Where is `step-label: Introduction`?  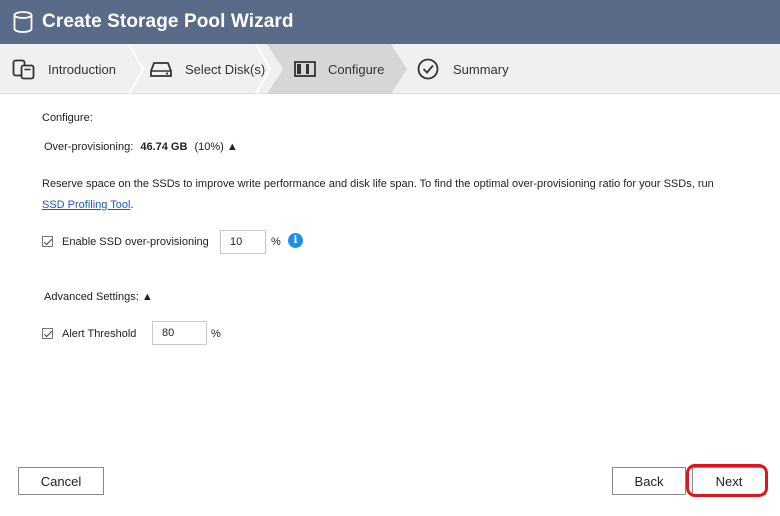 step-label: Introduction is located at coordinates (82, 69).